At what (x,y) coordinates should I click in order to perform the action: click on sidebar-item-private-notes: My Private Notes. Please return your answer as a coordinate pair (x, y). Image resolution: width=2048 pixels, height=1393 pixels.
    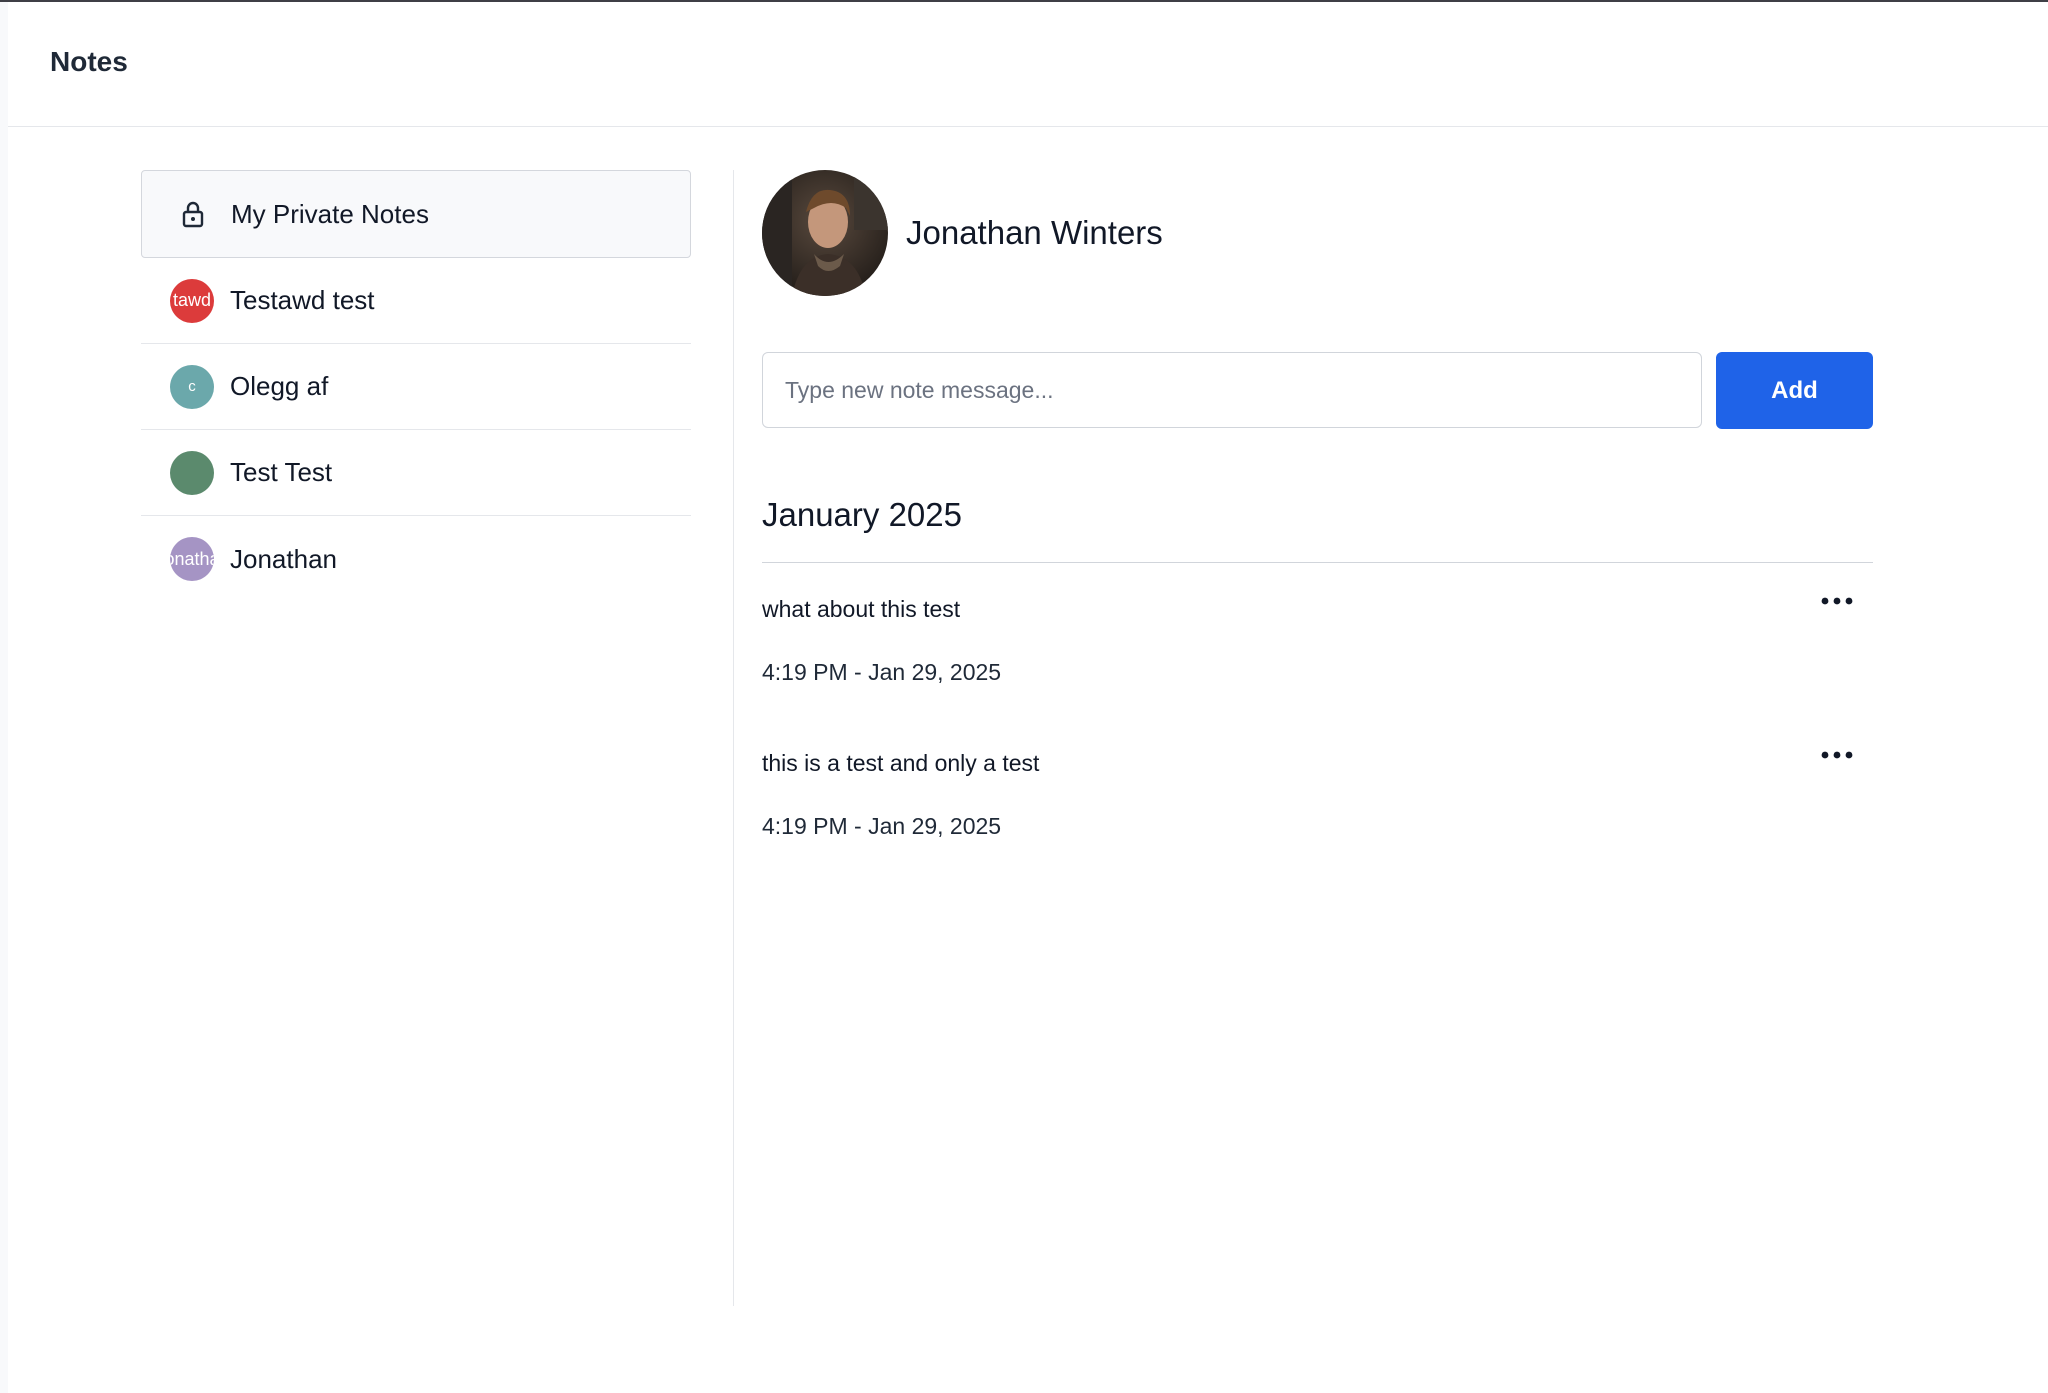
    Looking at the image, I should click on (416, 214).